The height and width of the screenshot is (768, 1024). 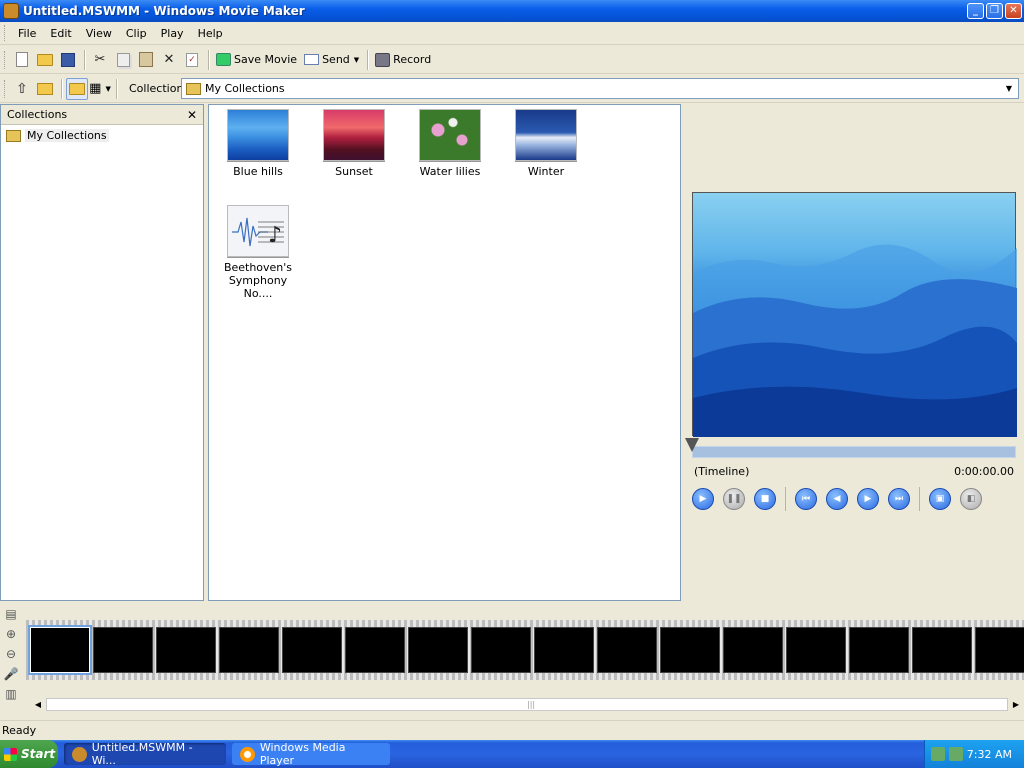 I want to click on save-project-button, so click(x=68, y=60).